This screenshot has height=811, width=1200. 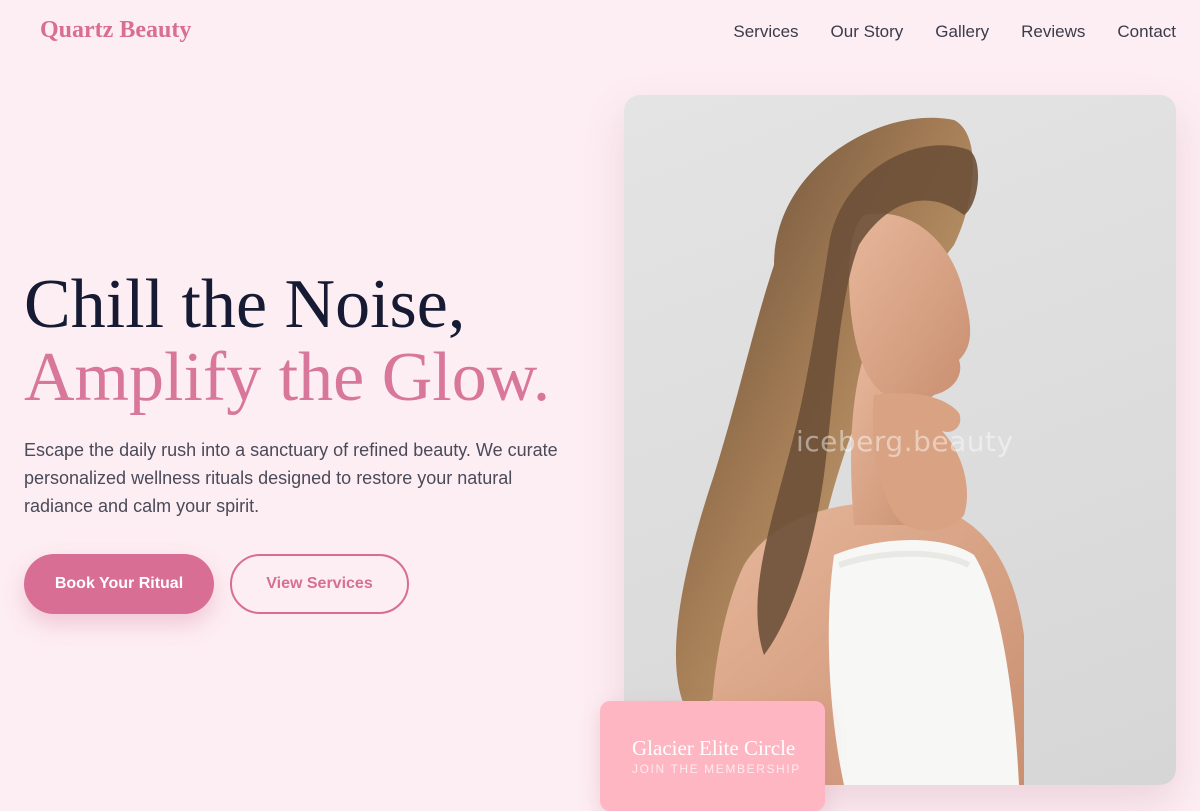 I want to click on headline-line-2: Amplify the Glow., so click(x=287, y=377).